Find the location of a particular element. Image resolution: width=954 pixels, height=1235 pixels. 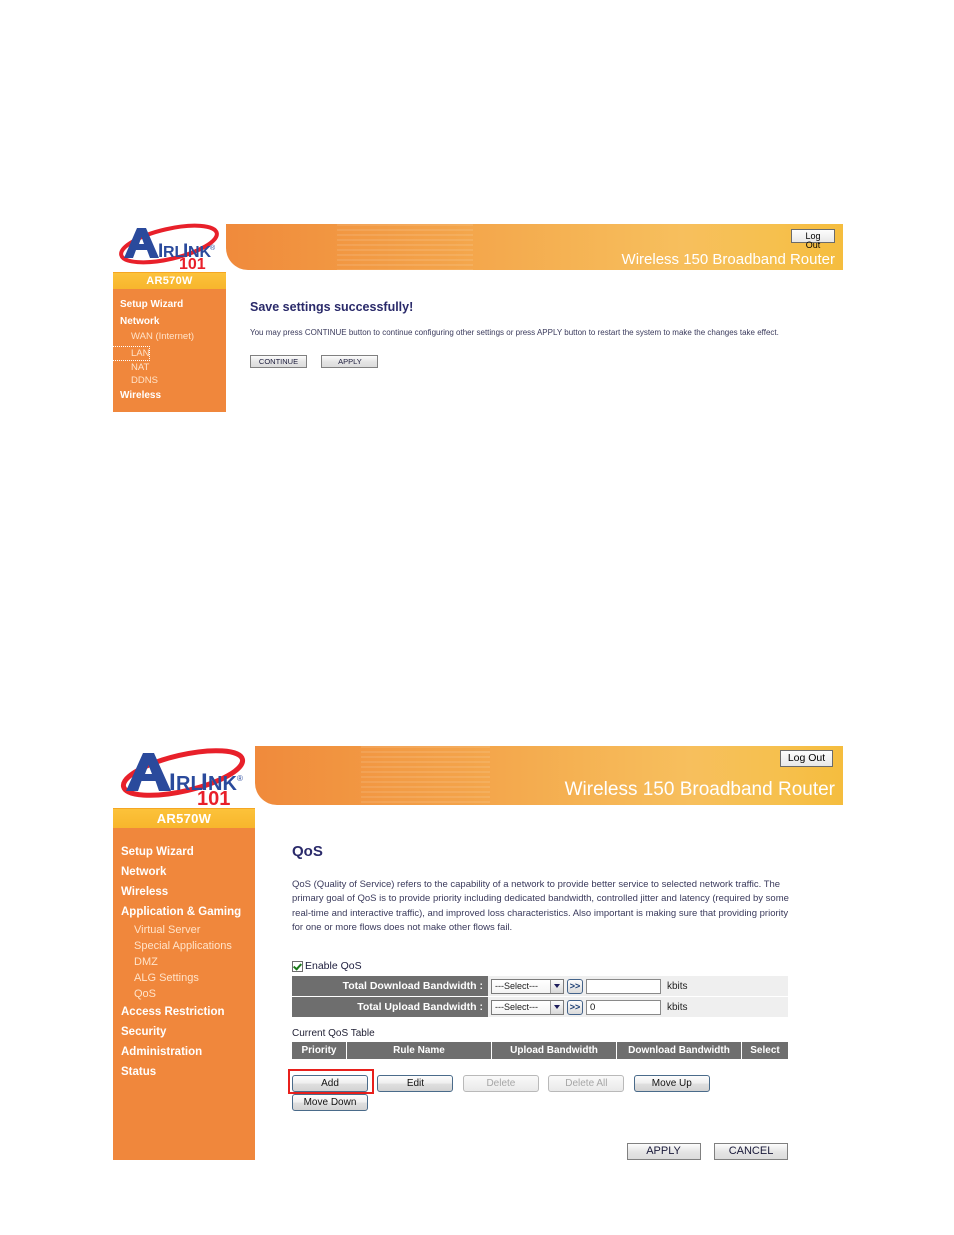

download-bandwidth-unit: kbits is located at coordinates (677, 986).